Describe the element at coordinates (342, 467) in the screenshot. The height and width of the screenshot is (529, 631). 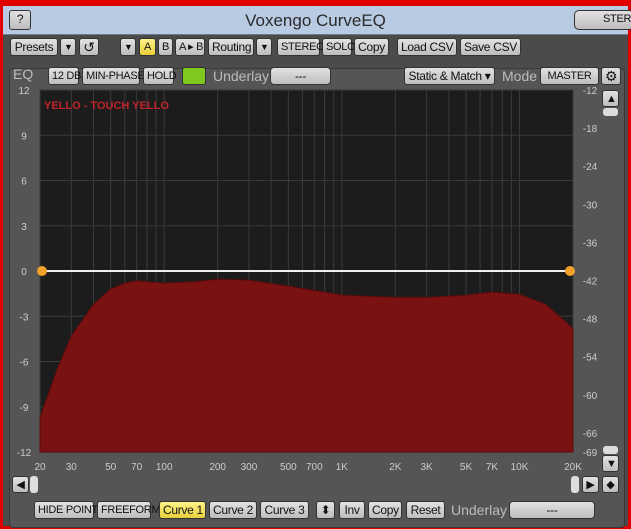
I see `freq-tick: 1K` at that location.